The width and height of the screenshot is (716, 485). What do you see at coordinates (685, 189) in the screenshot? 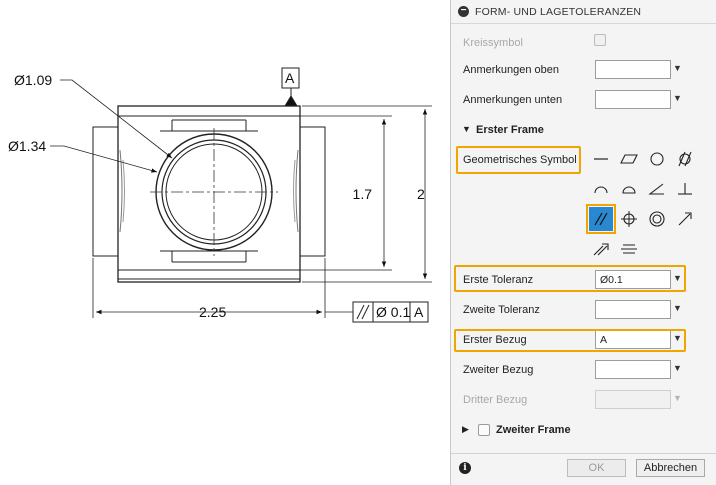
I see `perpendicularity-icon` at bounding box center [685, 189].